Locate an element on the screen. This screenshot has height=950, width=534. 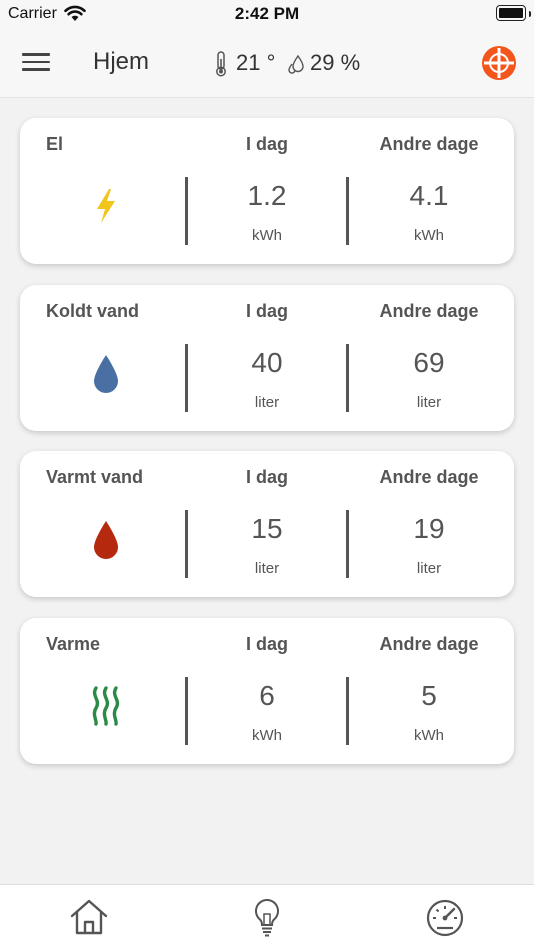
clock: 2:42 PM is located at coordinates (267, 13).